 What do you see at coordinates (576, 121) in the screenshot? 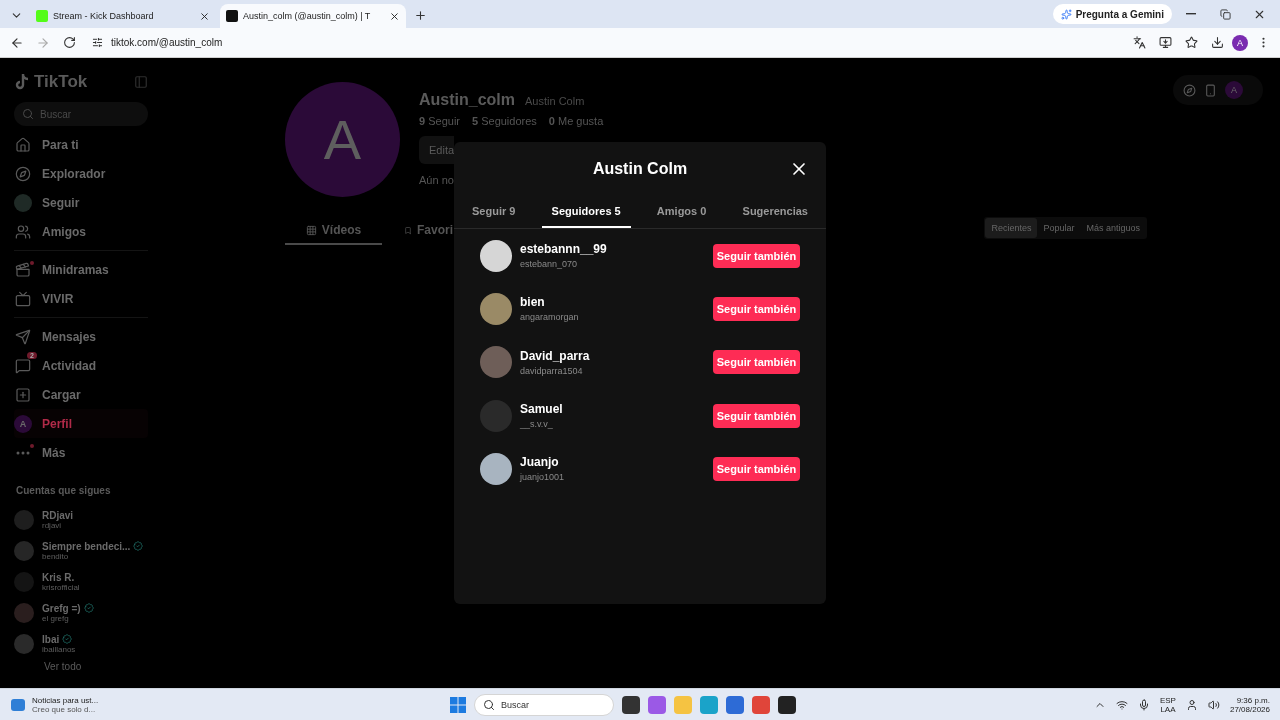
I see `profile-stat: 0 Me gusta` at bounding box center [576, 121].